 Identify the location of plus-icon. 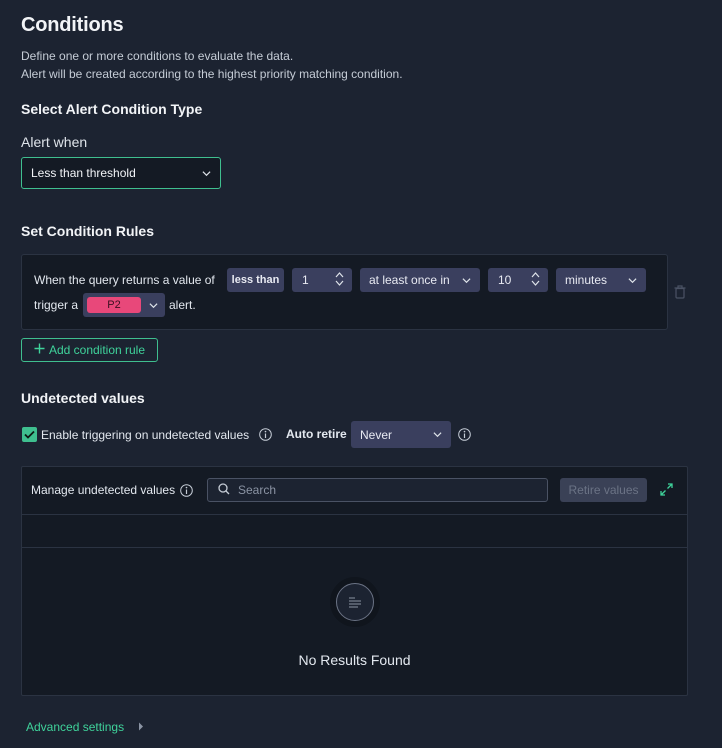
(39, 350).